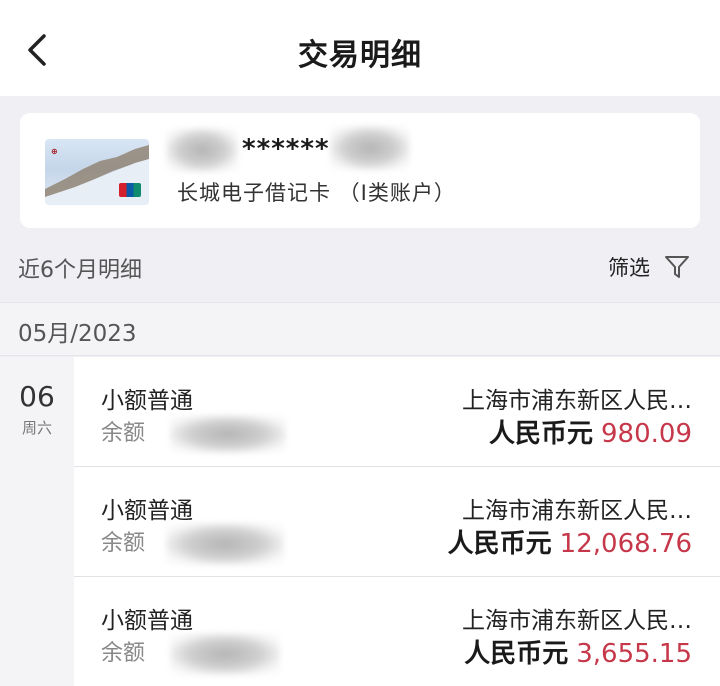 This screenshot has width=720, height=686. I want to click on transaction-amount: 人民币元 980.09, so click(590, 431).